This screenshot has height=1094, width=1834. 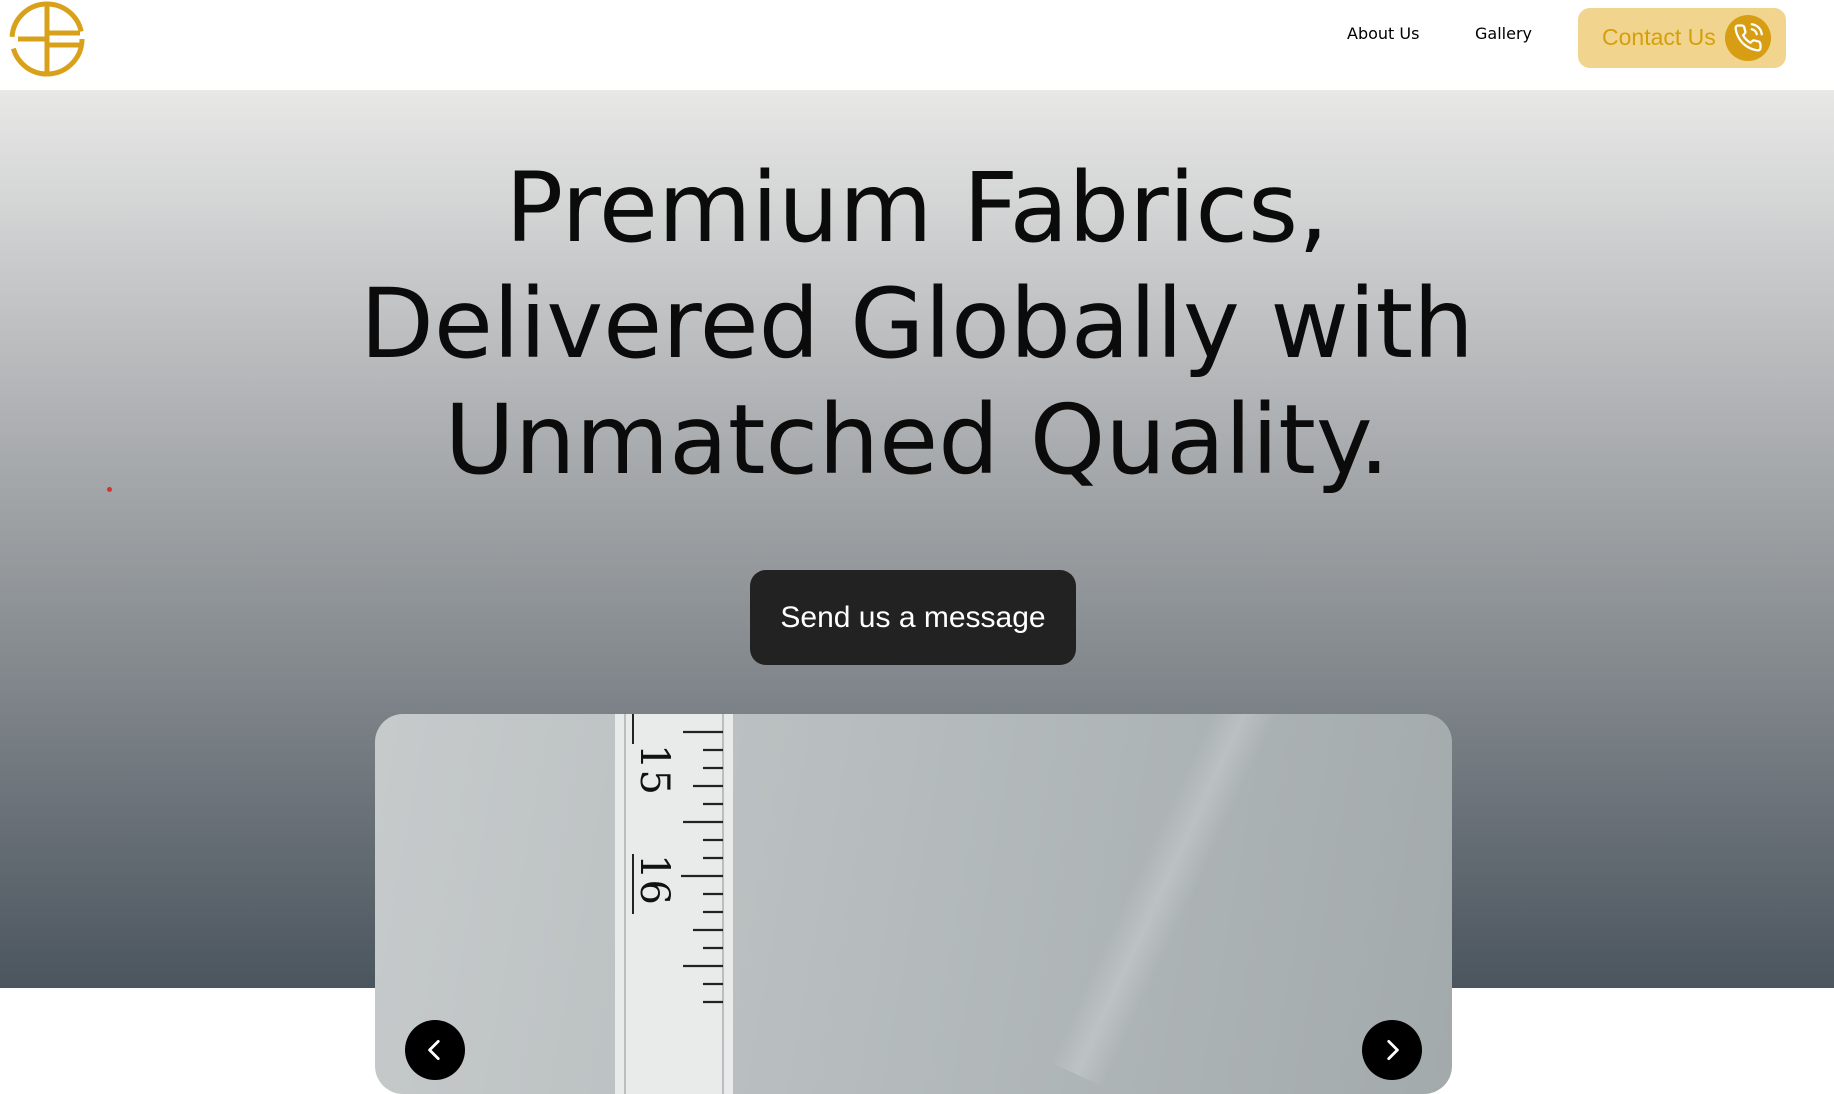 I want to click on measuring-tape-image: 15 16, so click(x=674, y=904).